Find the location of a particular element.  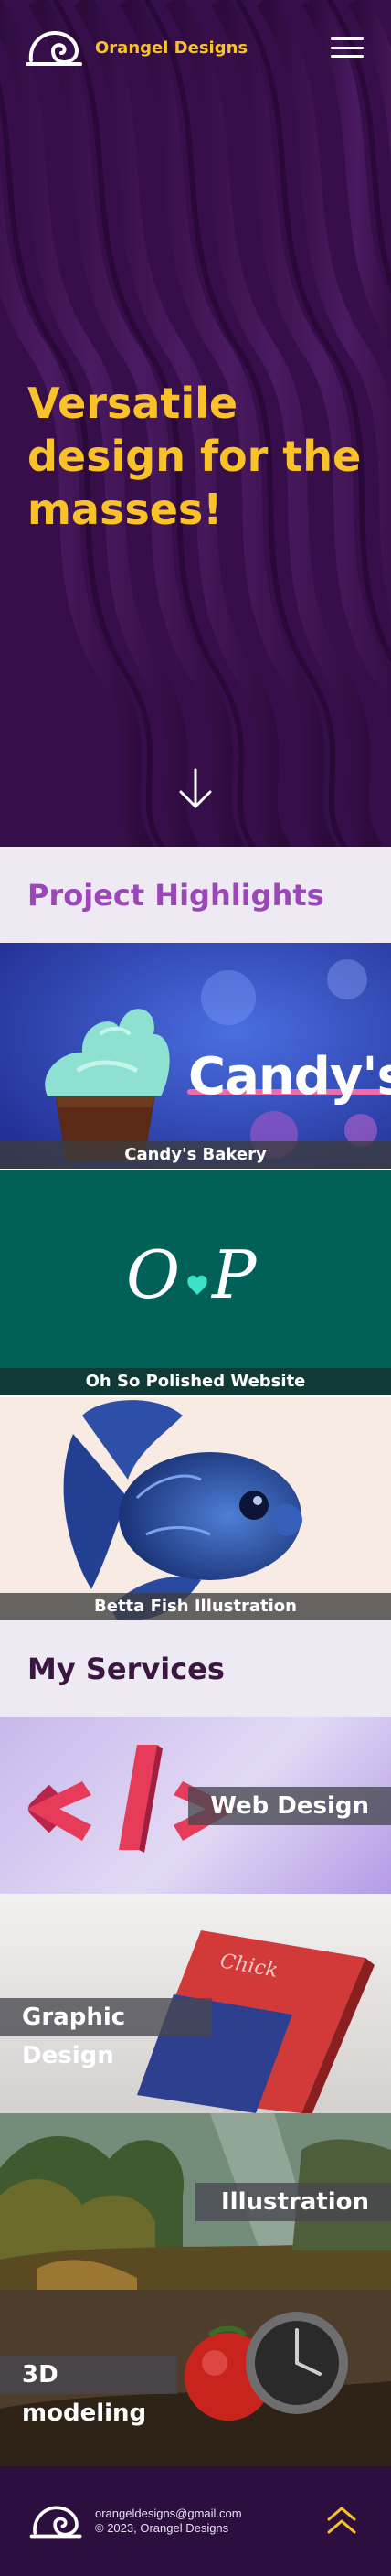

project-card-candys-bakery: Candy's Candy's Bakery is located at coordinates (195, 1056).